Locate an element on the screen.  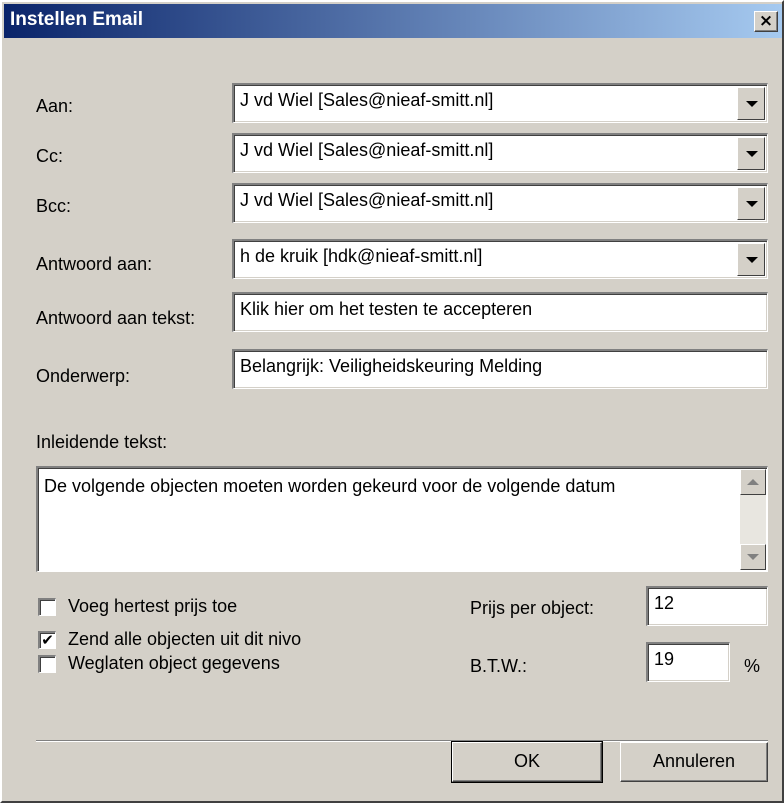
cc-label: Cc: is located at coordinates (49, 156).